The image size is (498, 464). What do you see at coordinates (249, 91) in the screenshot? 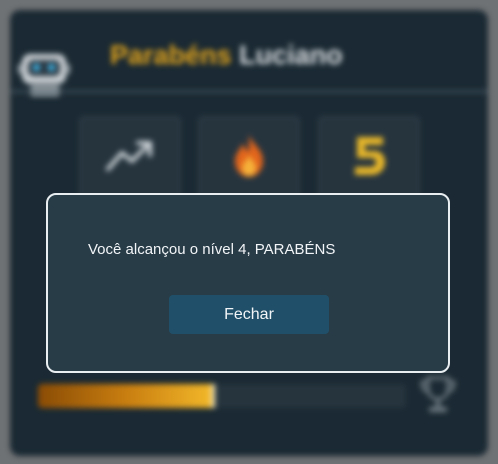
I see `header-divider` at bounding box center [249, 91].